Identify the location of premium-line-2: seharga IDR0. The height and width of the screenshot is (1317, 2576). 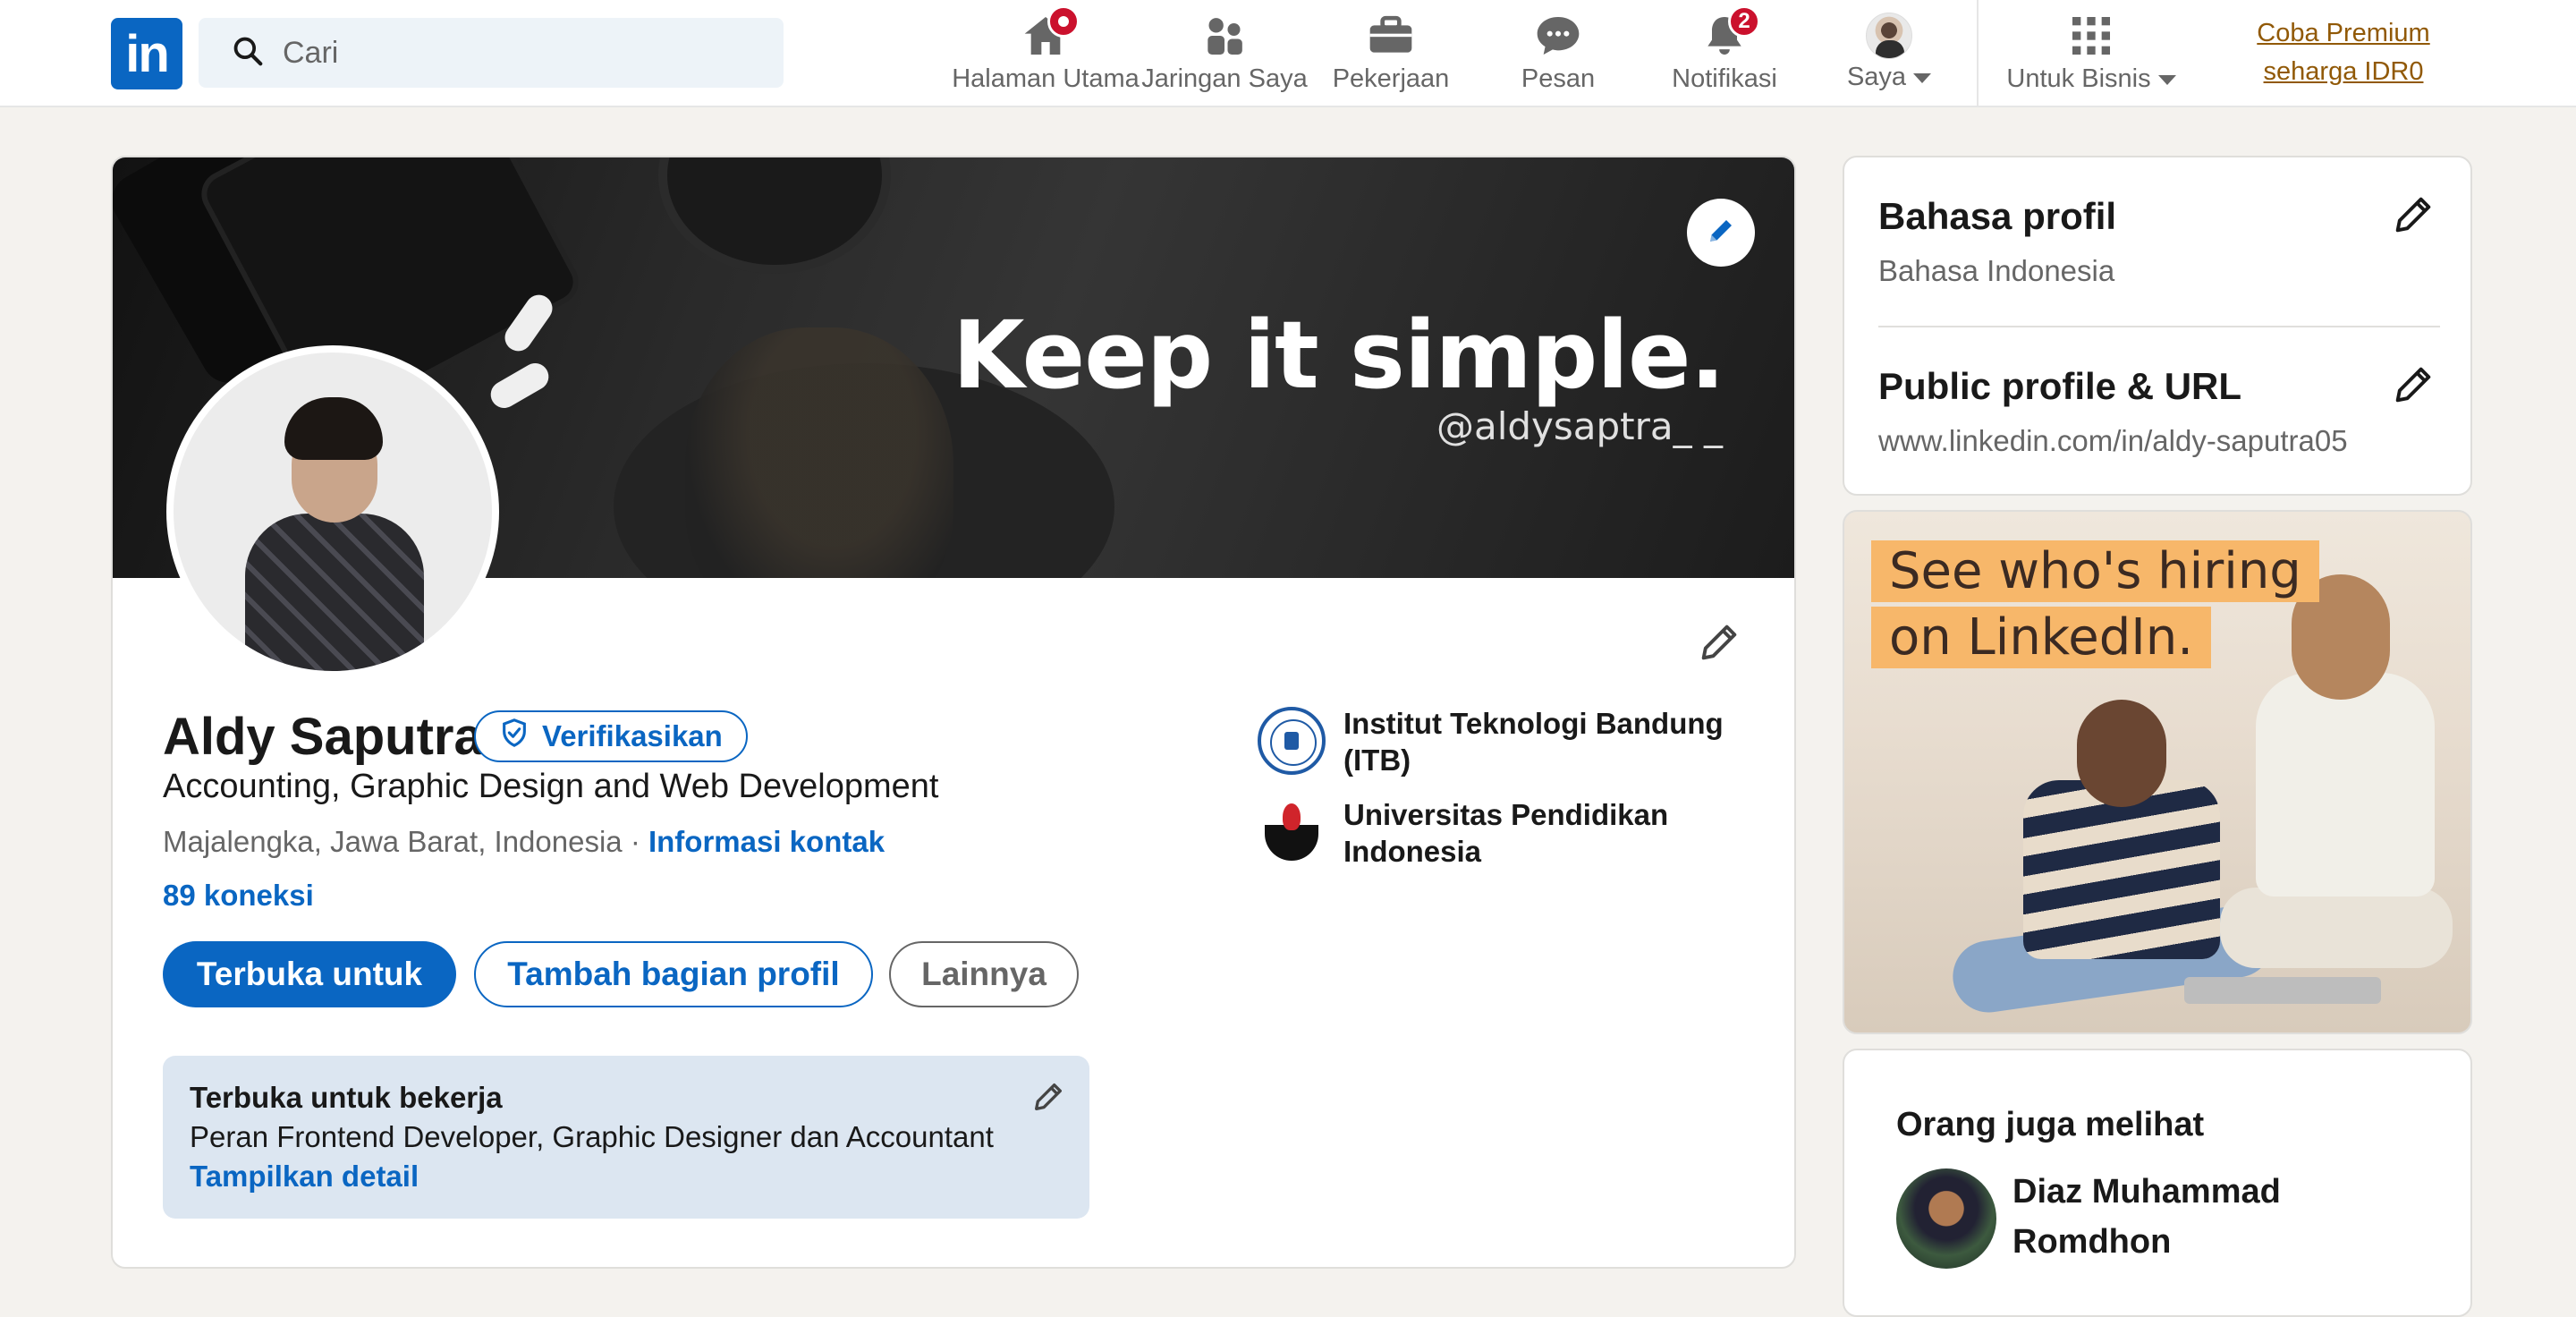
(2343, 72).